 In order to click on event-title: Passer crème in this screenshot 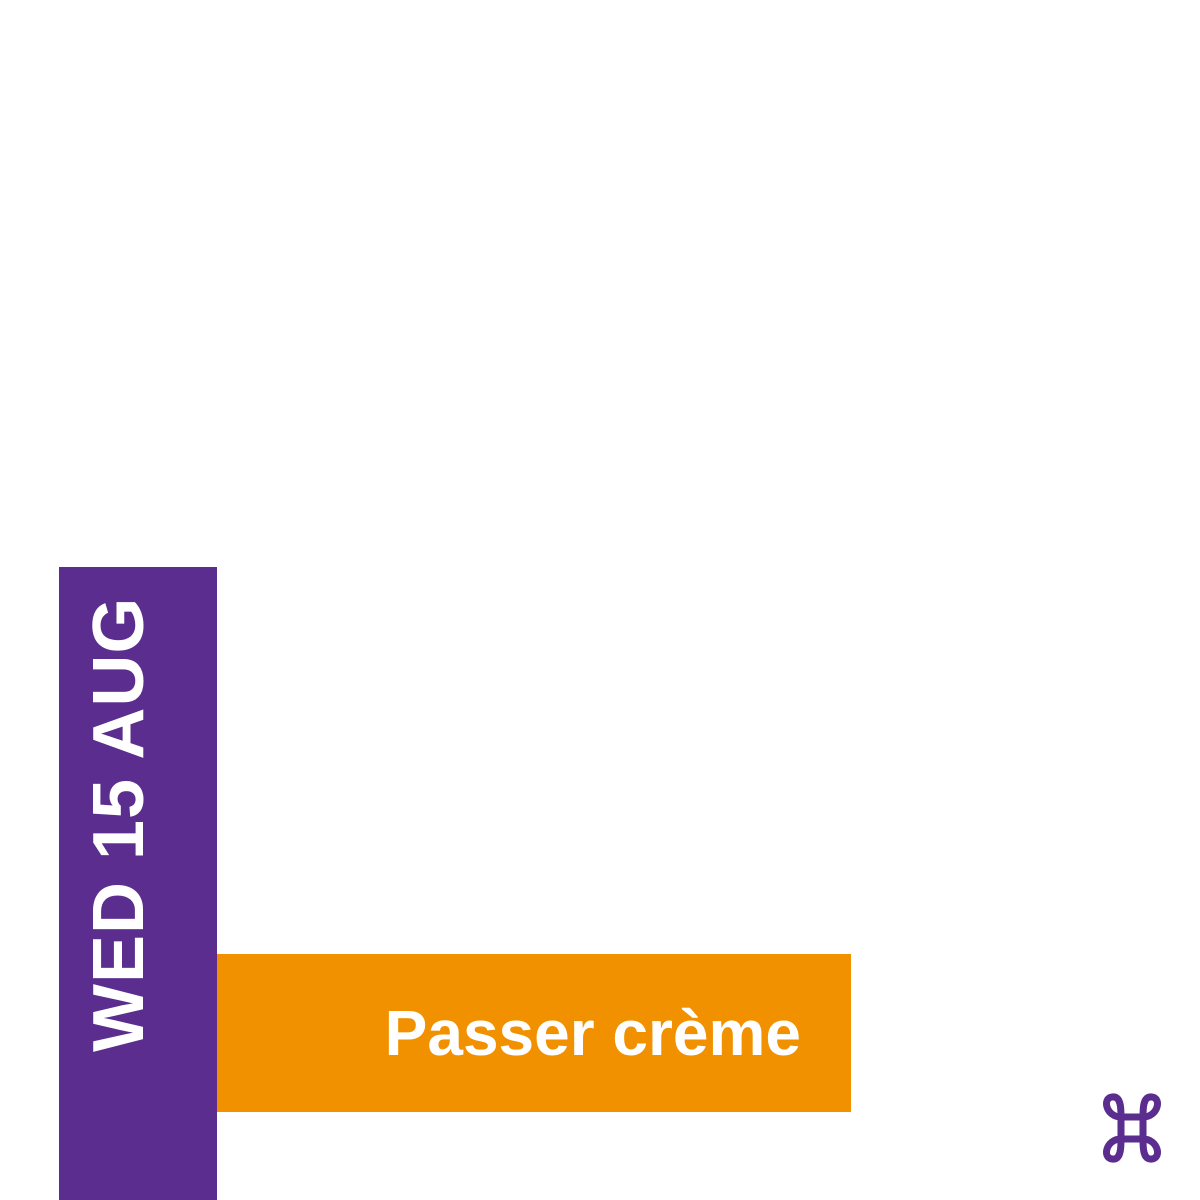, I will do `click(592, 1033)`.